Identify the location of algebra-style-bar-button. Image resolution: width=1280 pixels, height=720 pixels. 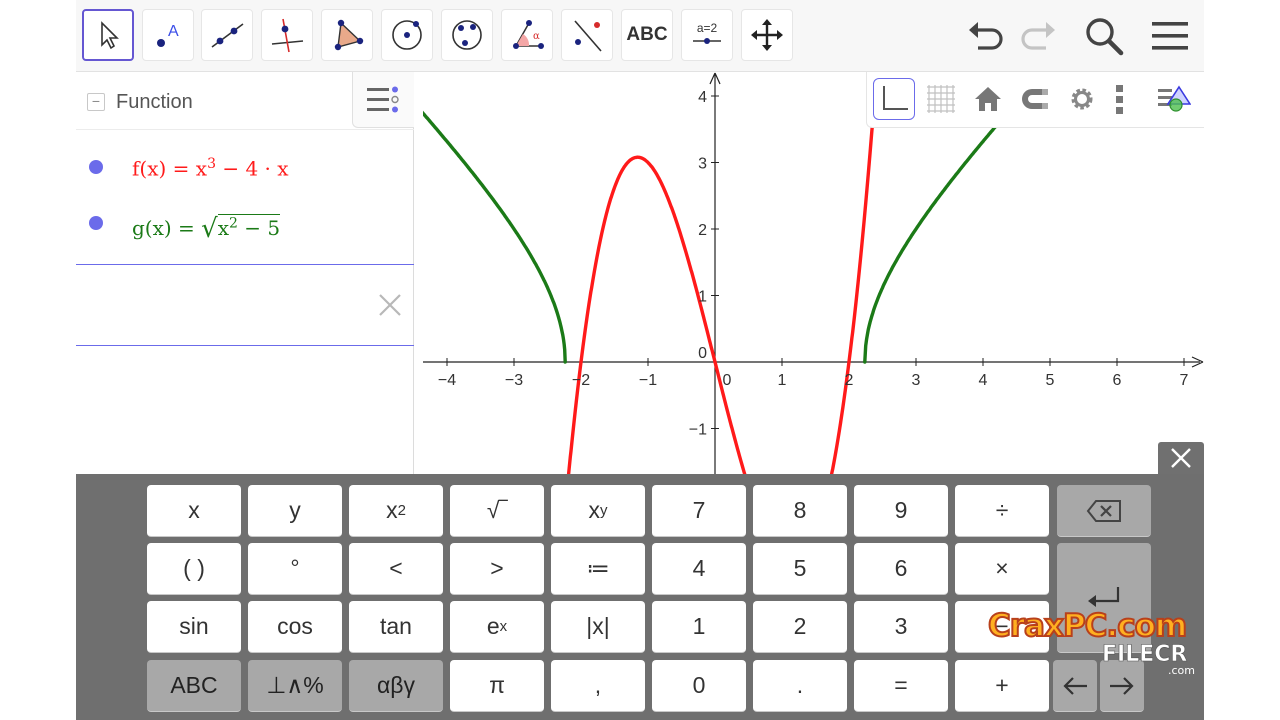
(383, 100).